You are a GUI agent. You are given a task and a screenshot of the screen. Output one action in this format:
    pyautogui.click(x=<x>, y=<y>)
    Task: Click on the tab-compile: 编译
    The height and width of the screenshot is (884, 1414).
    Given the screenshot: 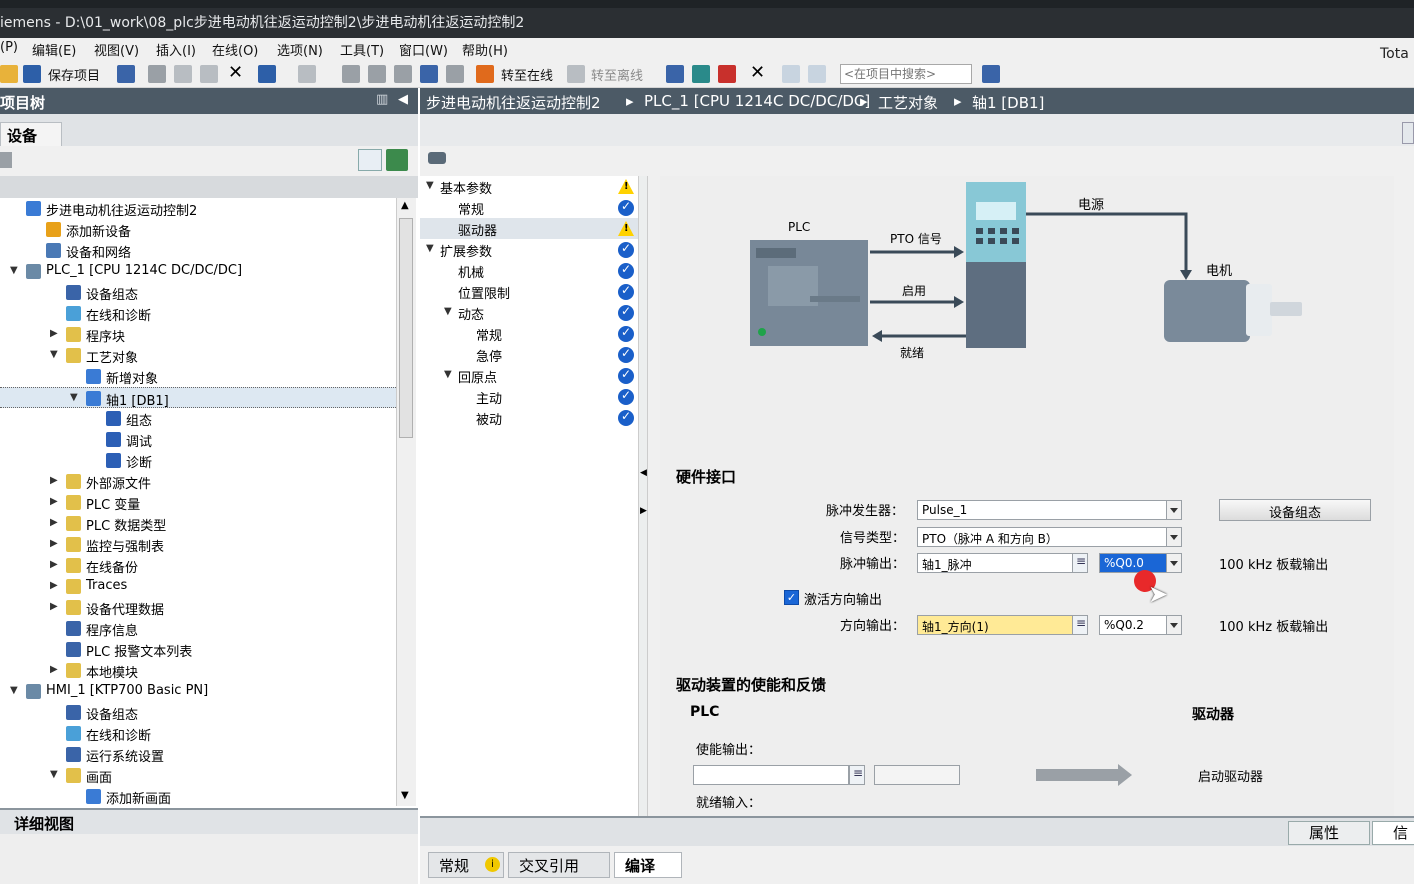 What is the action you would take?
    pyautogui.click(x=648, y=865)
    